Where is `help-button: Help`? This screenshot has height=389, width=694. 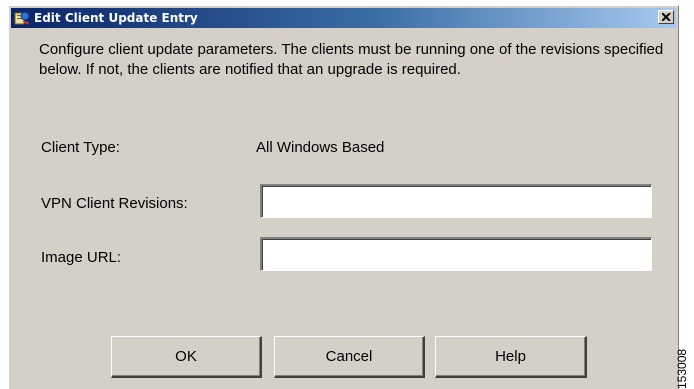
help-button: Help is located at coordinates (511, 357).